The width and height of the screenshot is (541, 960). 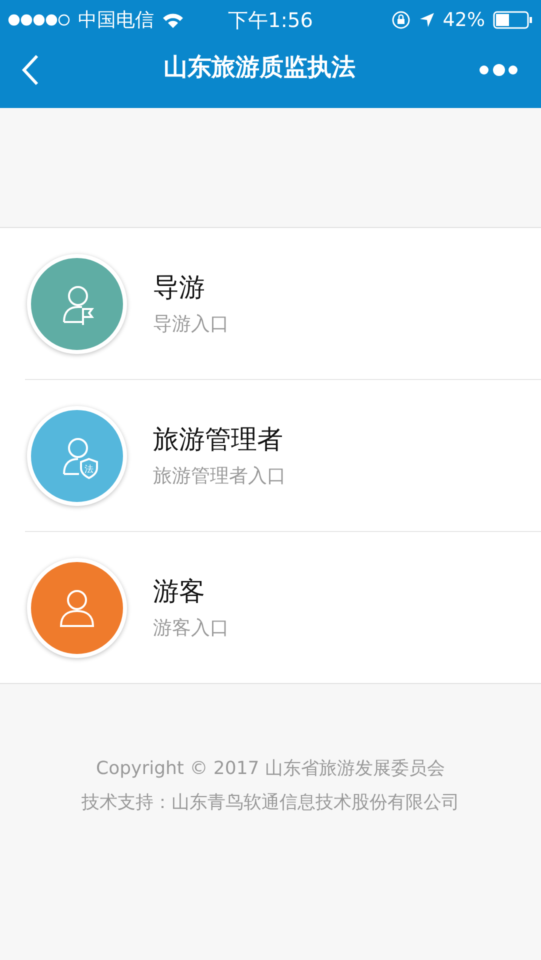 What do you see at coordinates (271, 802) in the screenshot?
I see `footer-text: 技术支持：山东青鸟软通信息技术股份有限公司` at bounding box center [271, 802].